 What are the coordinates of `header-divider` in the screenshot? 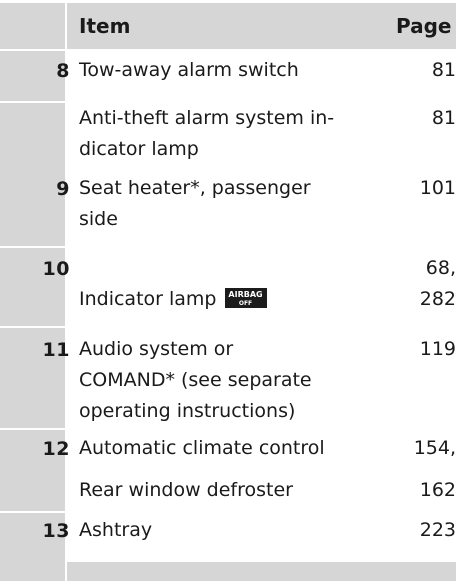 It's located at (228, 50).